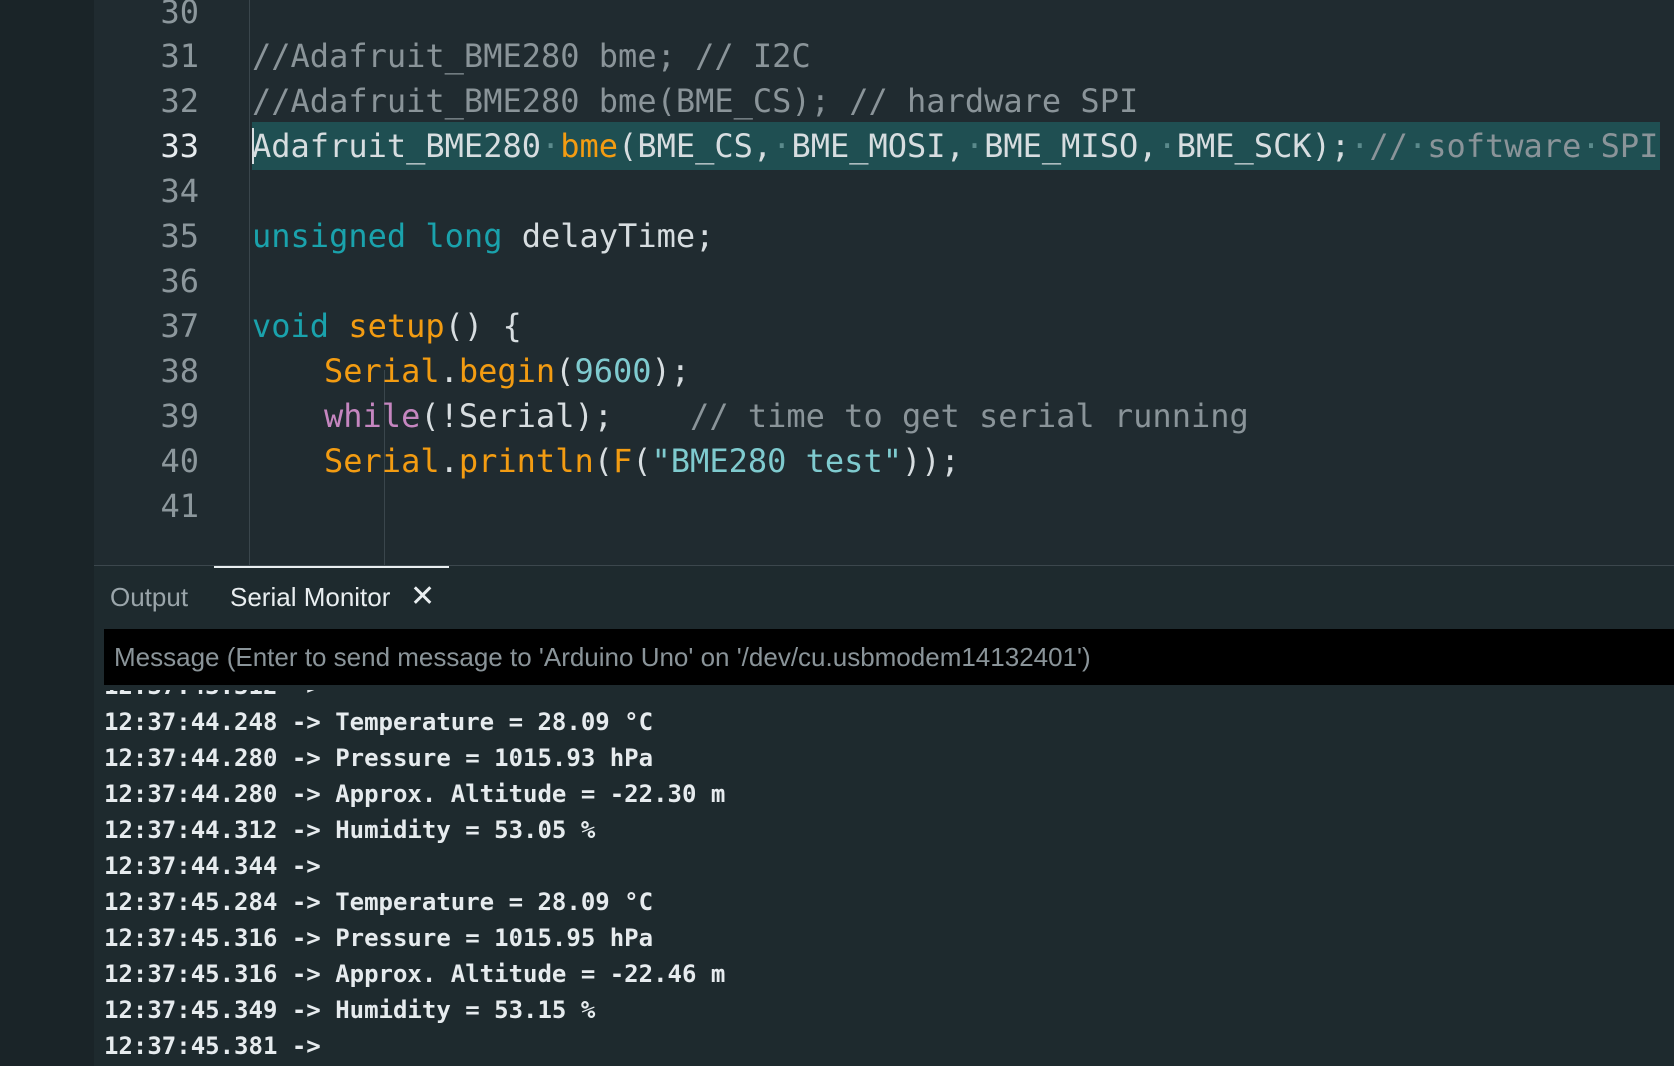 This screenshot has height=1066, width=1674. Describe the element at coordinates (464, 236) in the screenshot. I see `keyword-token: long` at that location.